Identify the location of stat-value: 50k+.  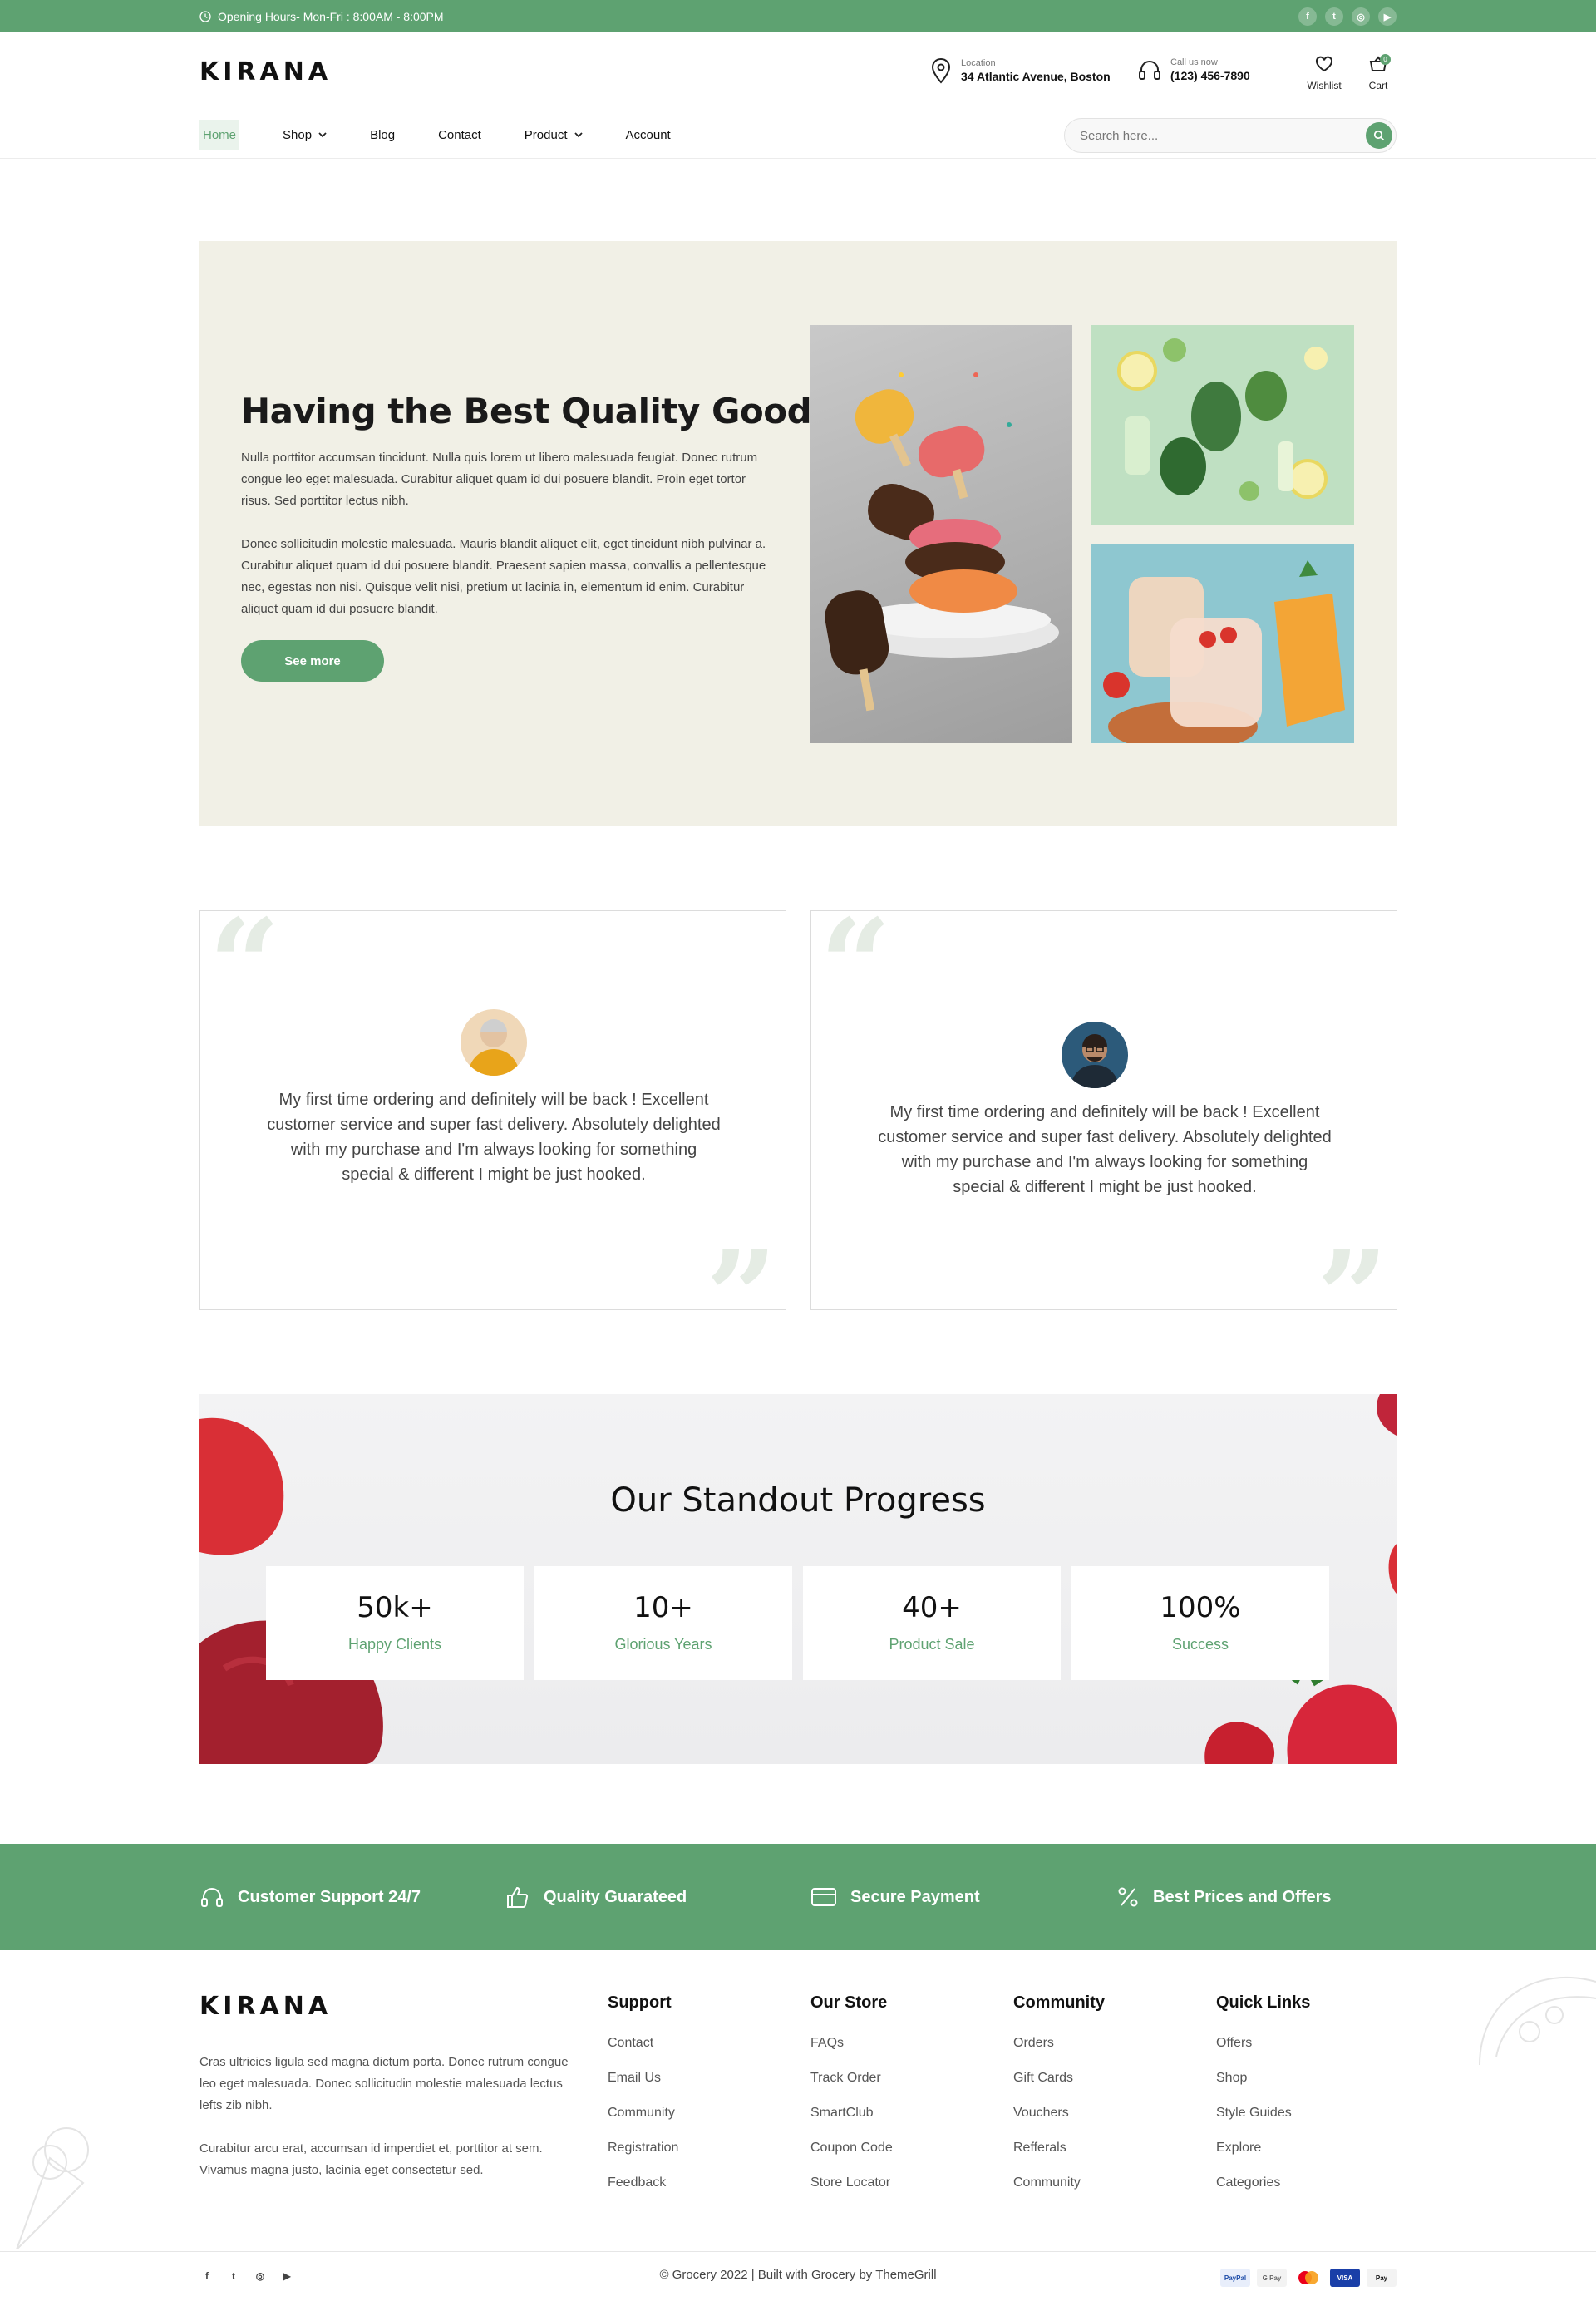
(395, 1608).